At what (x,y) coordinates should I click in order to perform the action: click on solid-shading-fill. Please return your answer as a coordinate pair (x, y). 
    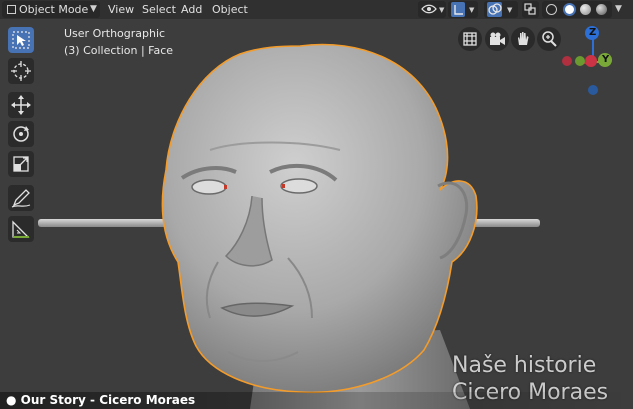
    Looking at the image, I should click on (569, 9).